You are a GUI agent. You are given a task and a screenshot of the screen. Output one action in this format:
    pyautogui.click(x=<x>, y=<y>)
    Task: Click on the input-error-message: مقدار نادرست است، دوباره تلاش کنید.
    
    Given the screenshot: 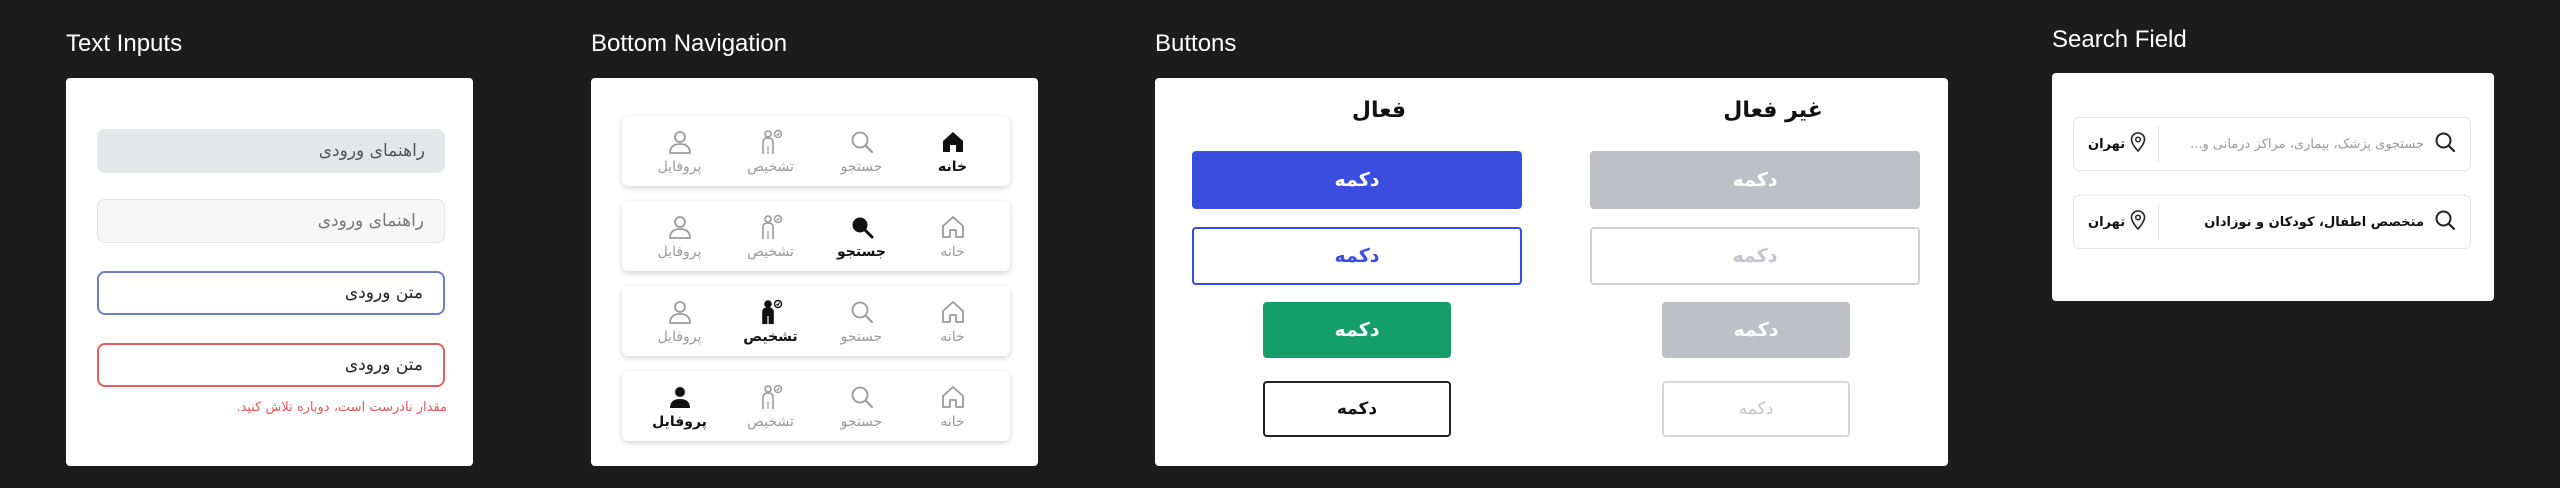 What is the action you would take?
    pyautogui.click(x=341, y=407)
    